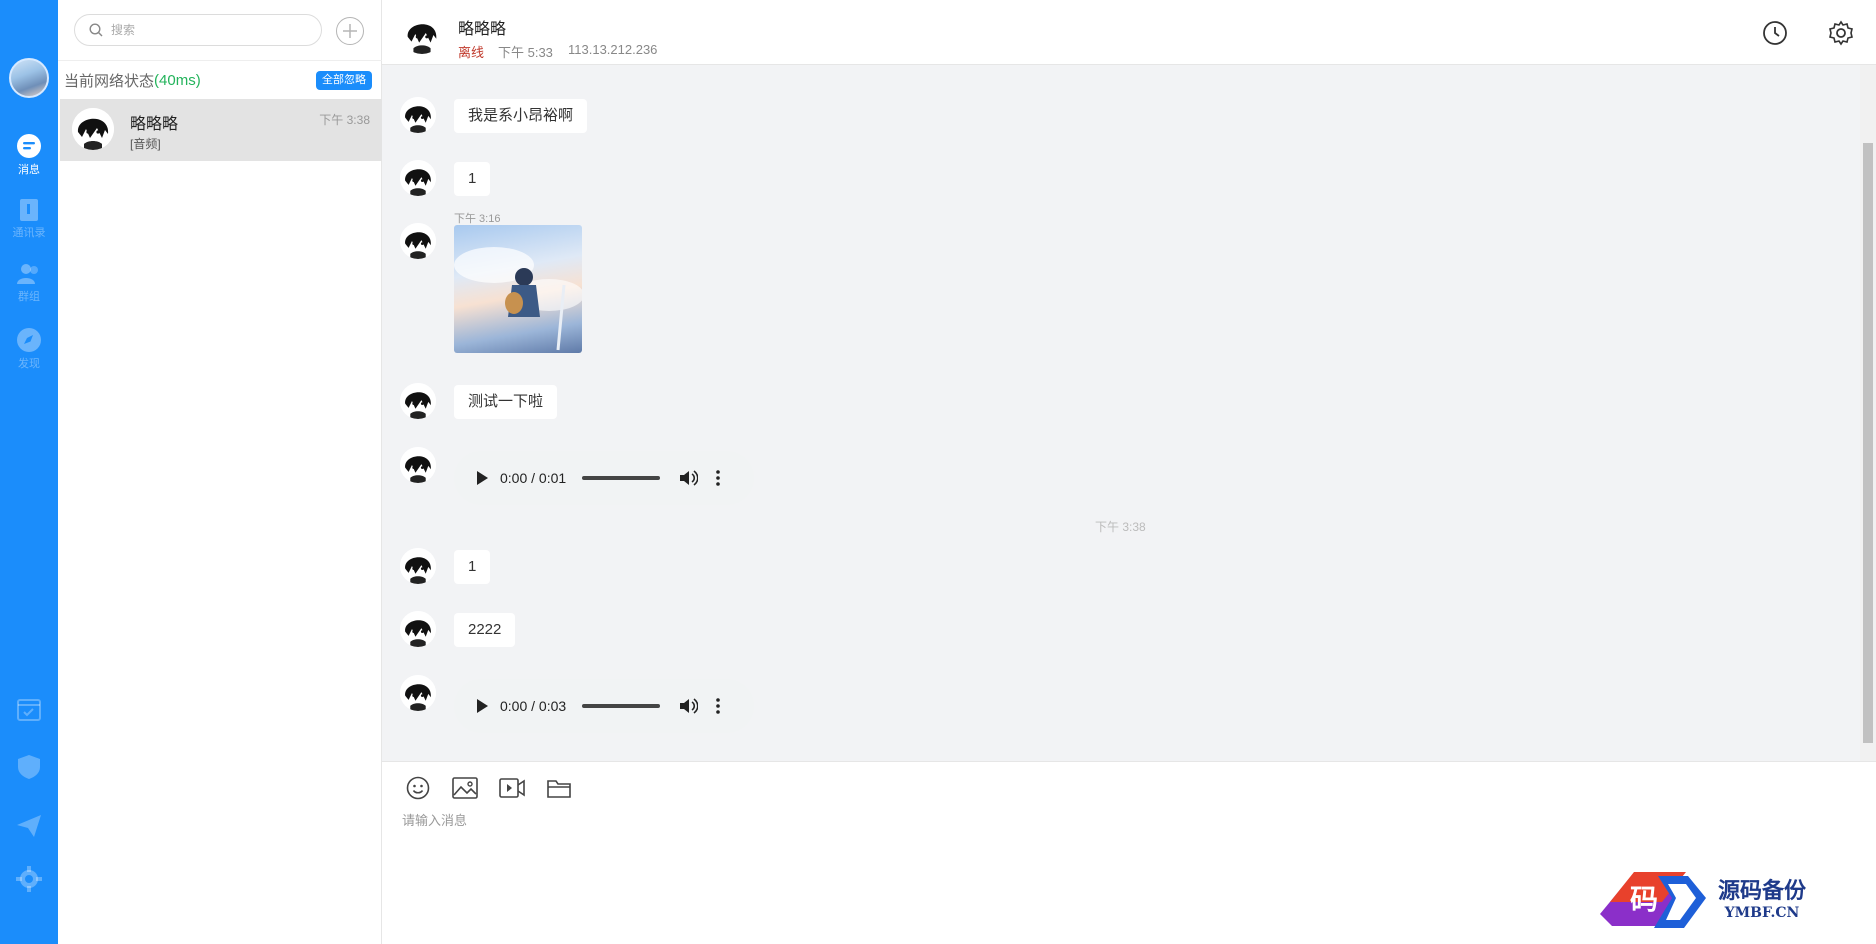 The width and height of the screenshot is (1876, 944). Describe the element at coordinates (1644, 899) in the screenshot. I see `watermark-logo-char: 码` at that location.